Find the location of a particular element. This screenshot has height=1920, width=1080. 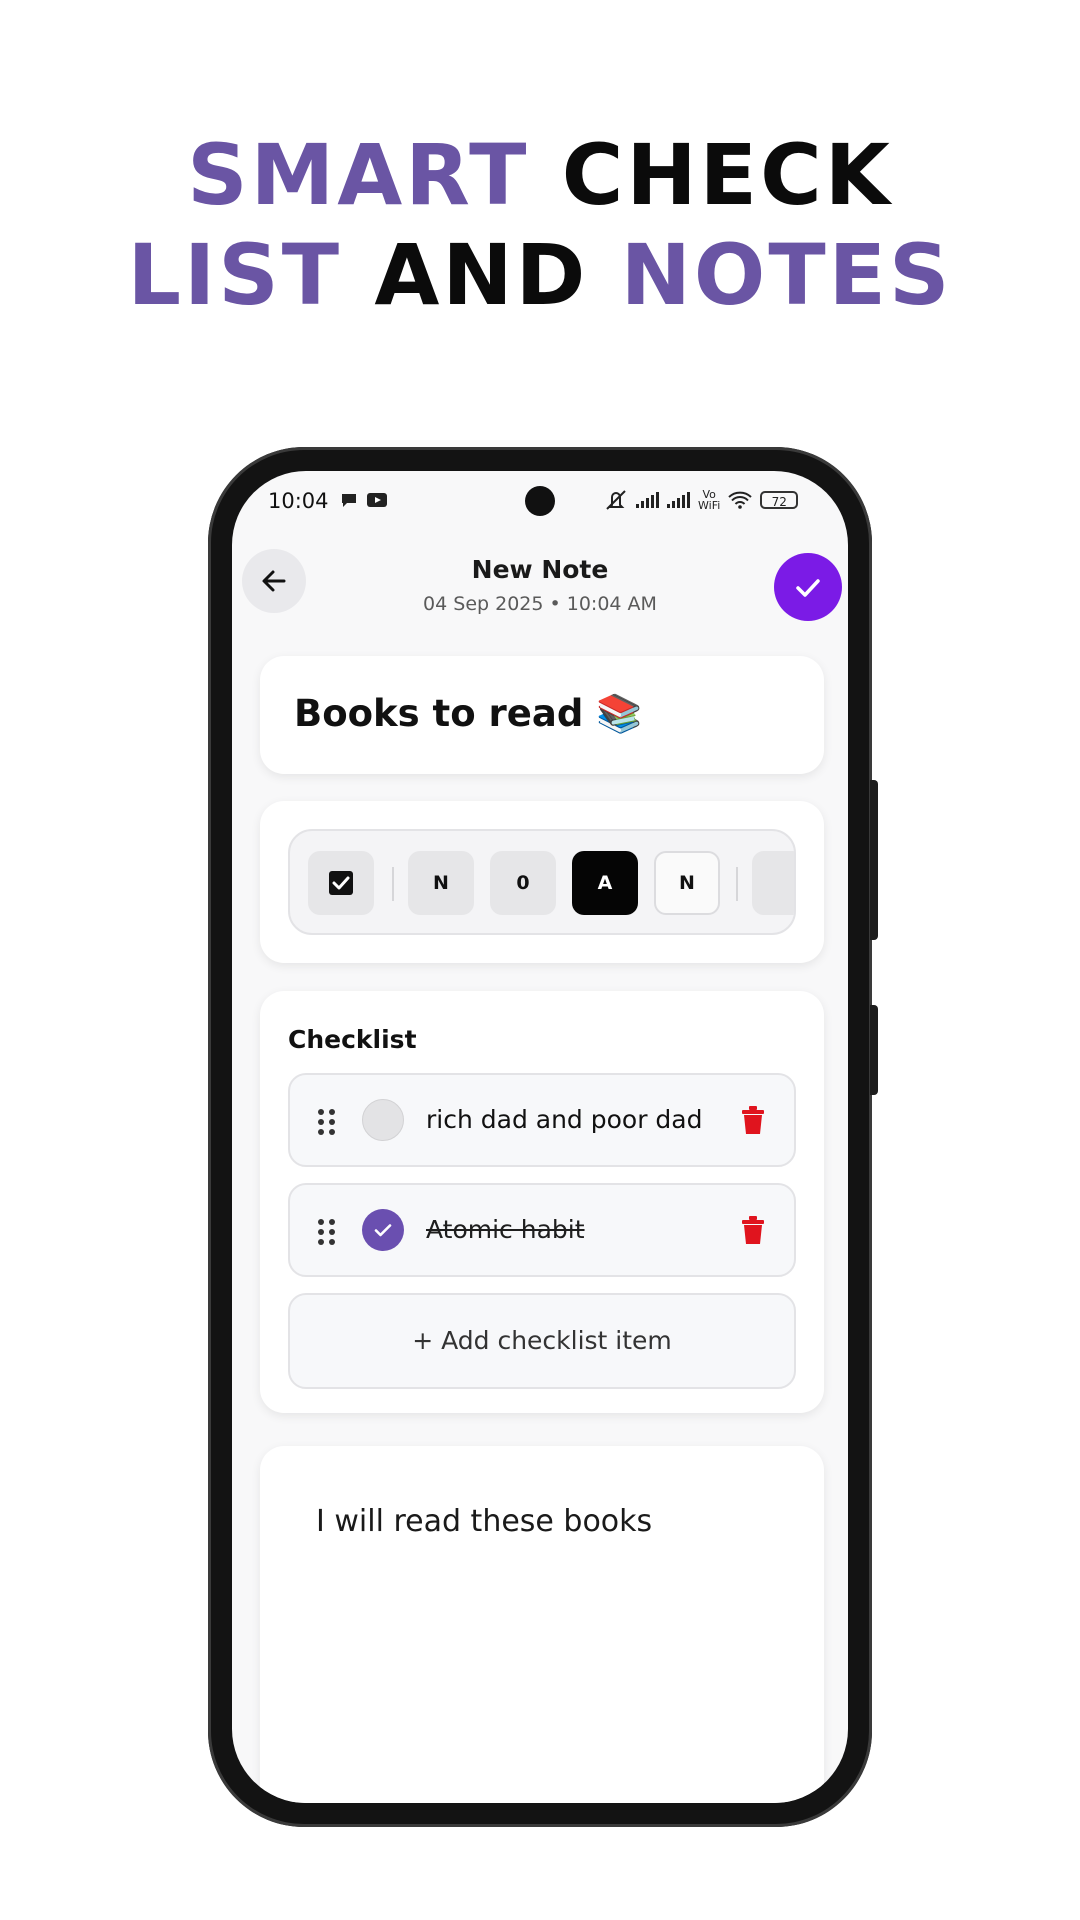

promo-word-notes: NOTES is located at coordinates (786, 275).